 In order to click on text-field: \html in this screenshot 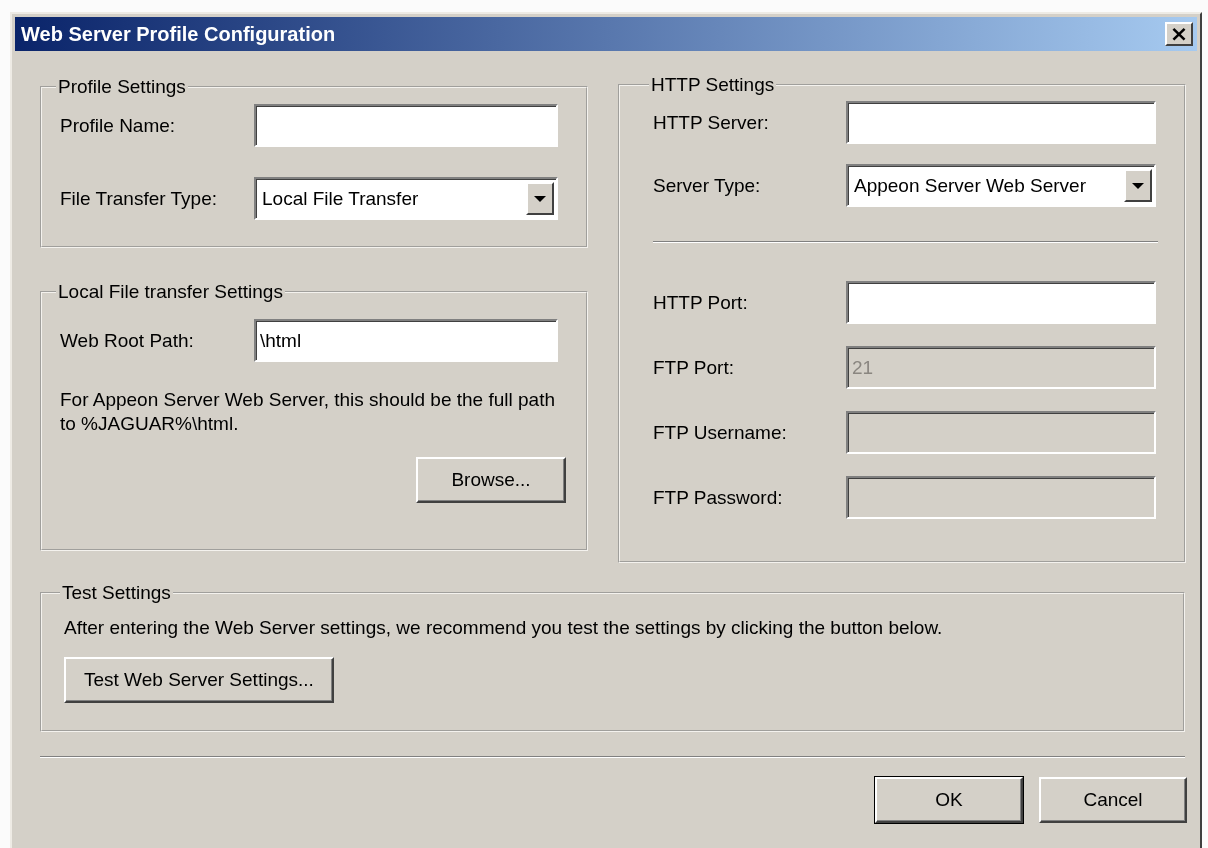, I will do `click(406, 340)`.